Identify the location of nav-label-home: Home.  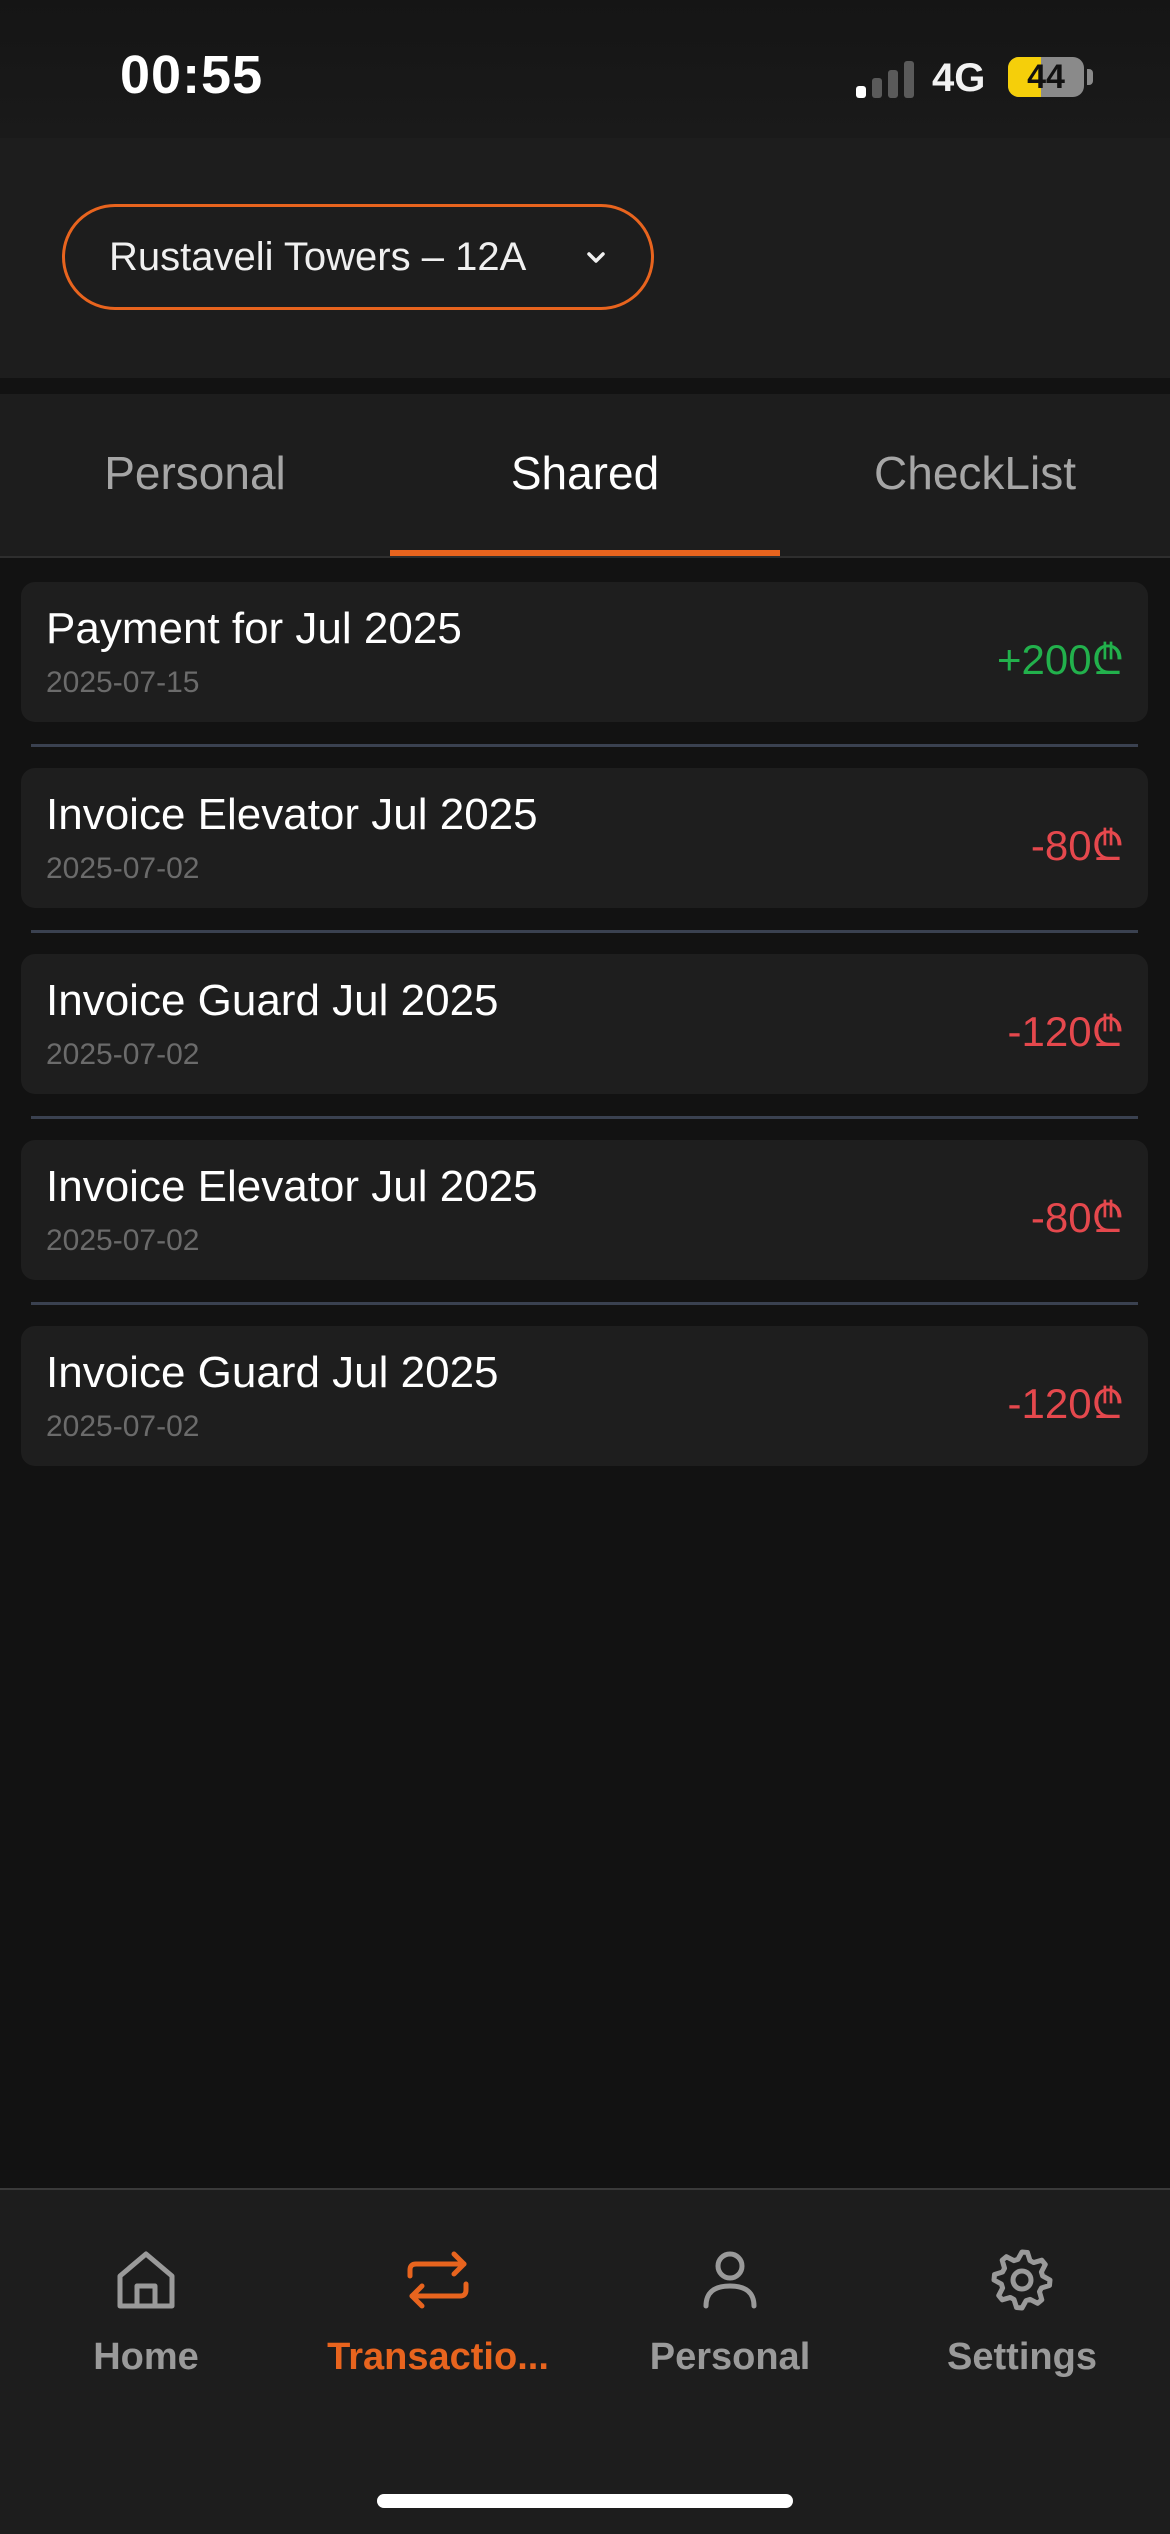
(146, 2357).